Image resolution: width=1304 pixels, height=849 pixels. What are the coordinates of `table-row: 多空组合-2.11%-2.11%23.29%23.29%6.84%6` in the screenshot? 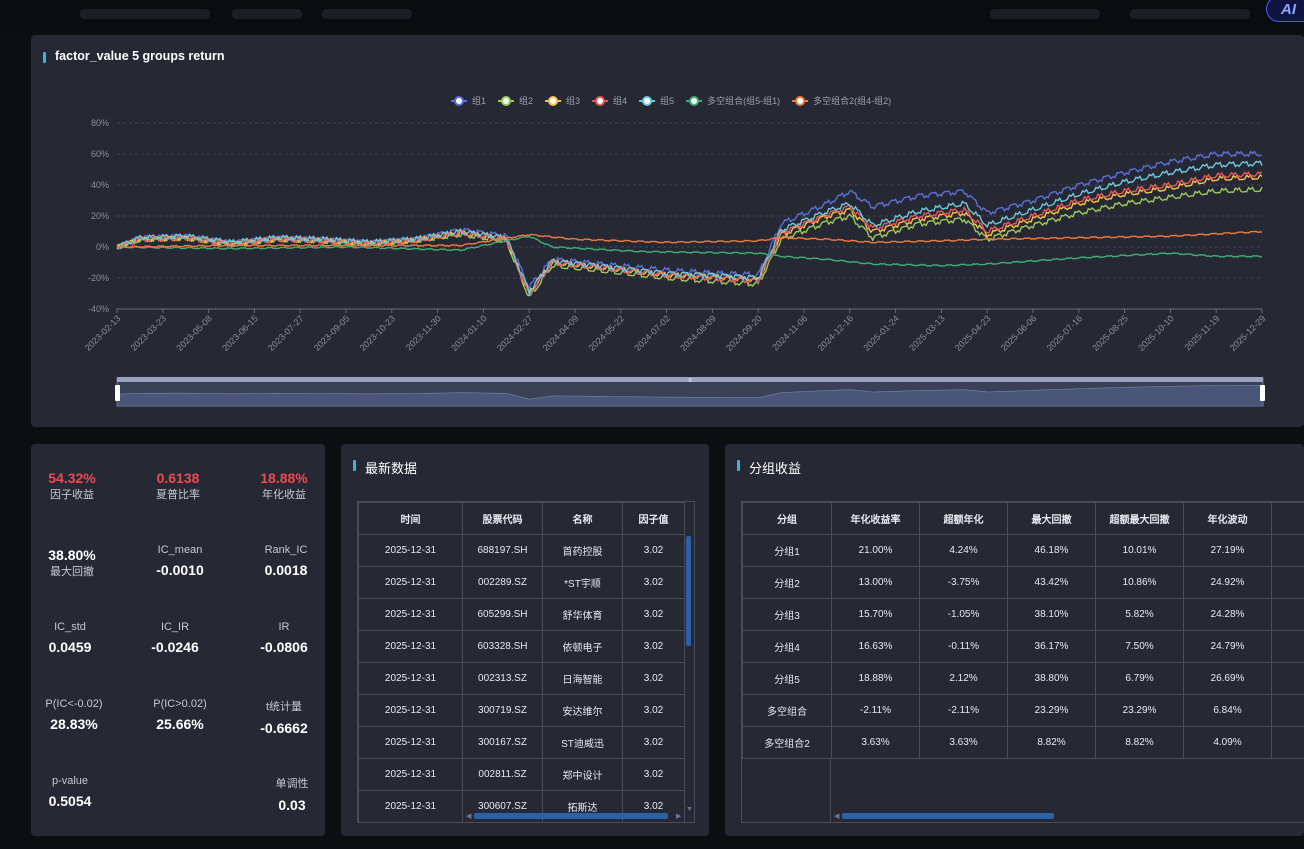 It's located at (1023, 710).